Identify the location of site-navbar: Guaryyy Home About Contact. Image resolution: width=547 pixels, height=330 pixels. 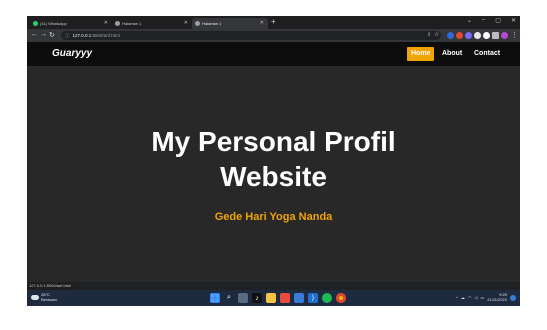
(273, 54).